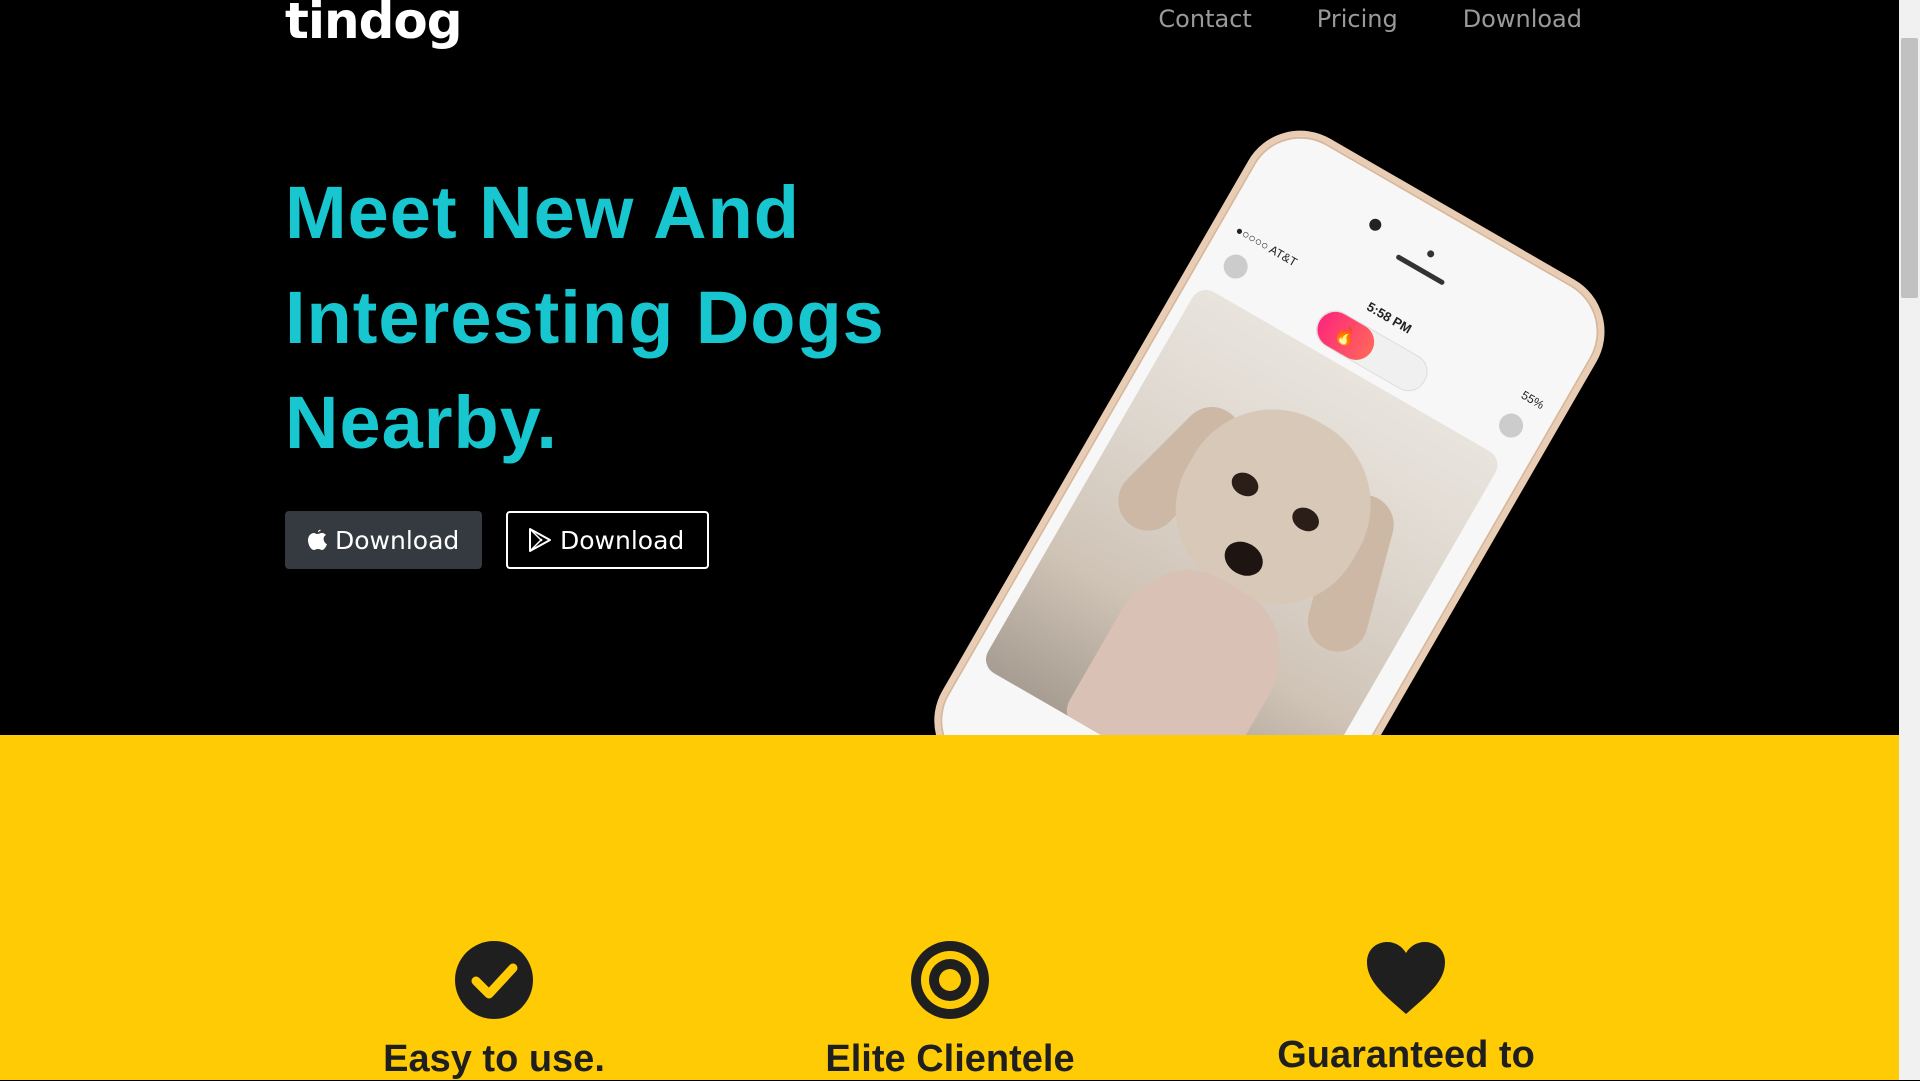  What do you see at coordinates (950, 980) in the screenshot?
I see `bullseye-icon` at bounding box center [950, 980].